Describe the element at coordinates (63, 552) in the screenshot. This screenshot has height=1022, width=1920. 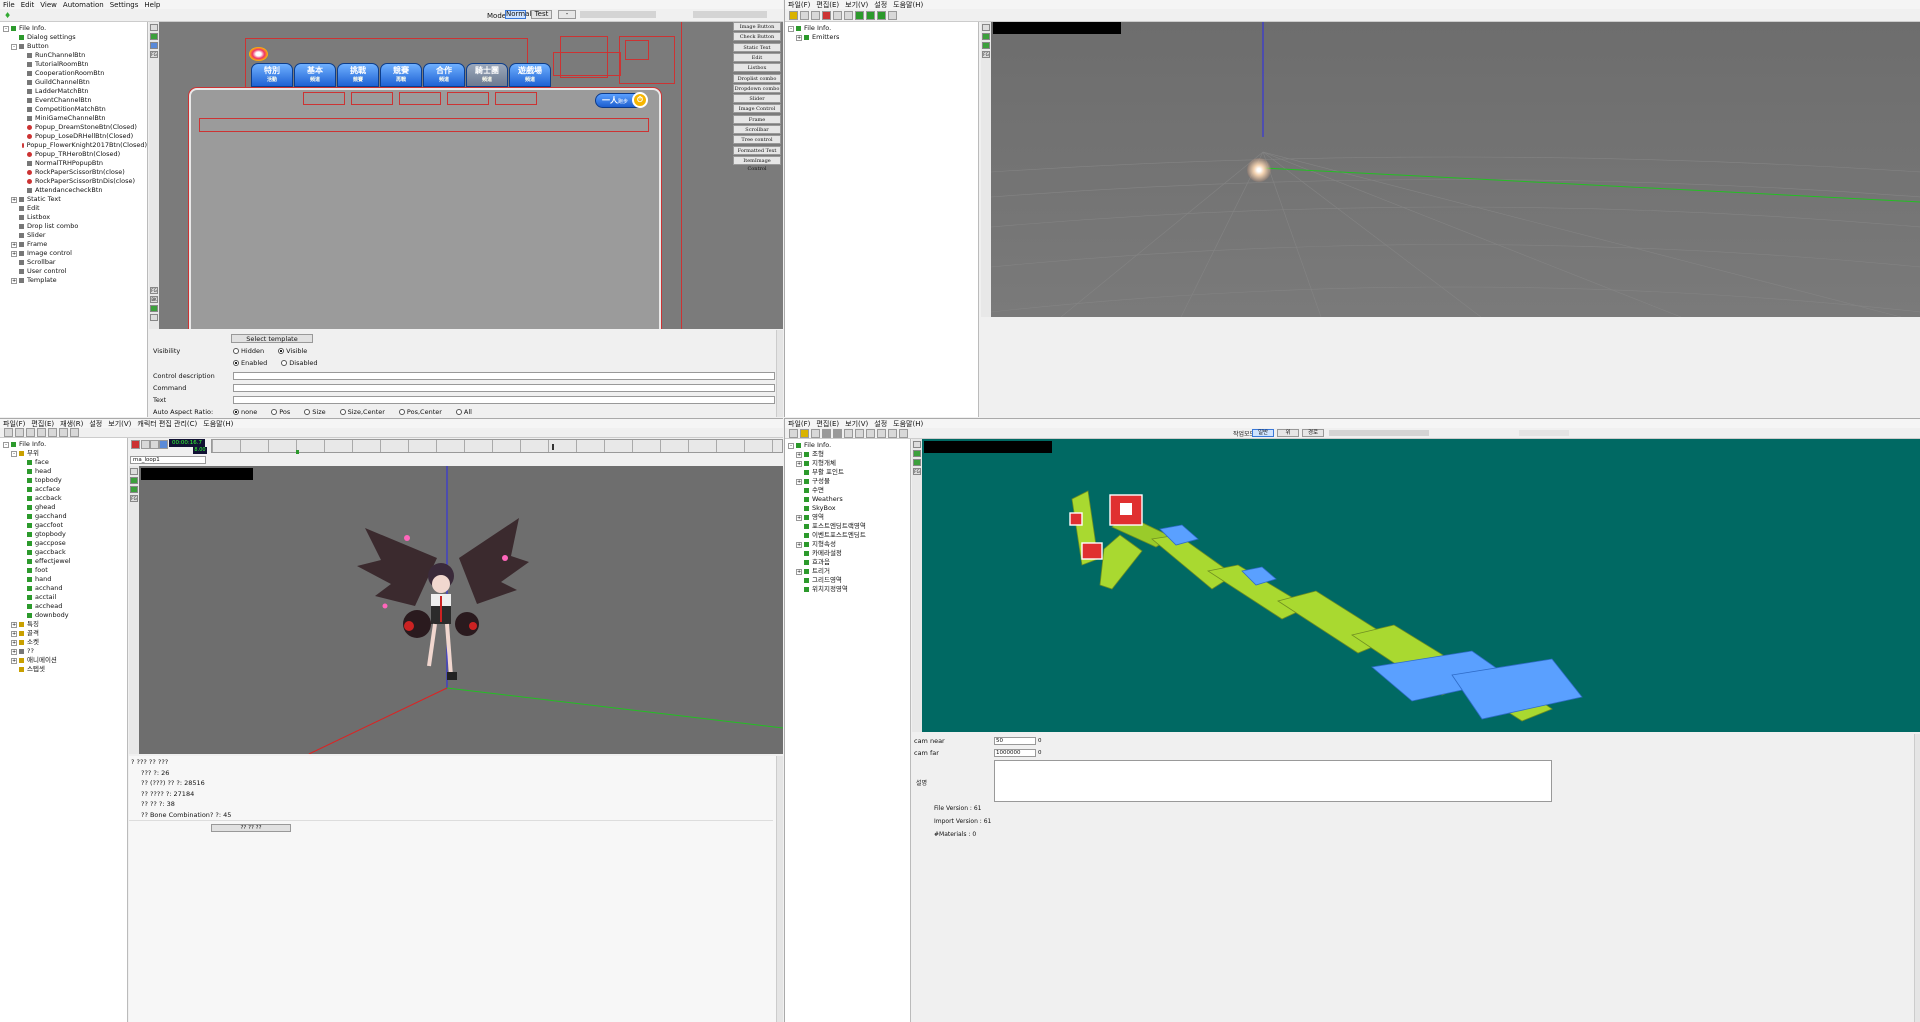
I see `tree-node: gaccback` at that location.